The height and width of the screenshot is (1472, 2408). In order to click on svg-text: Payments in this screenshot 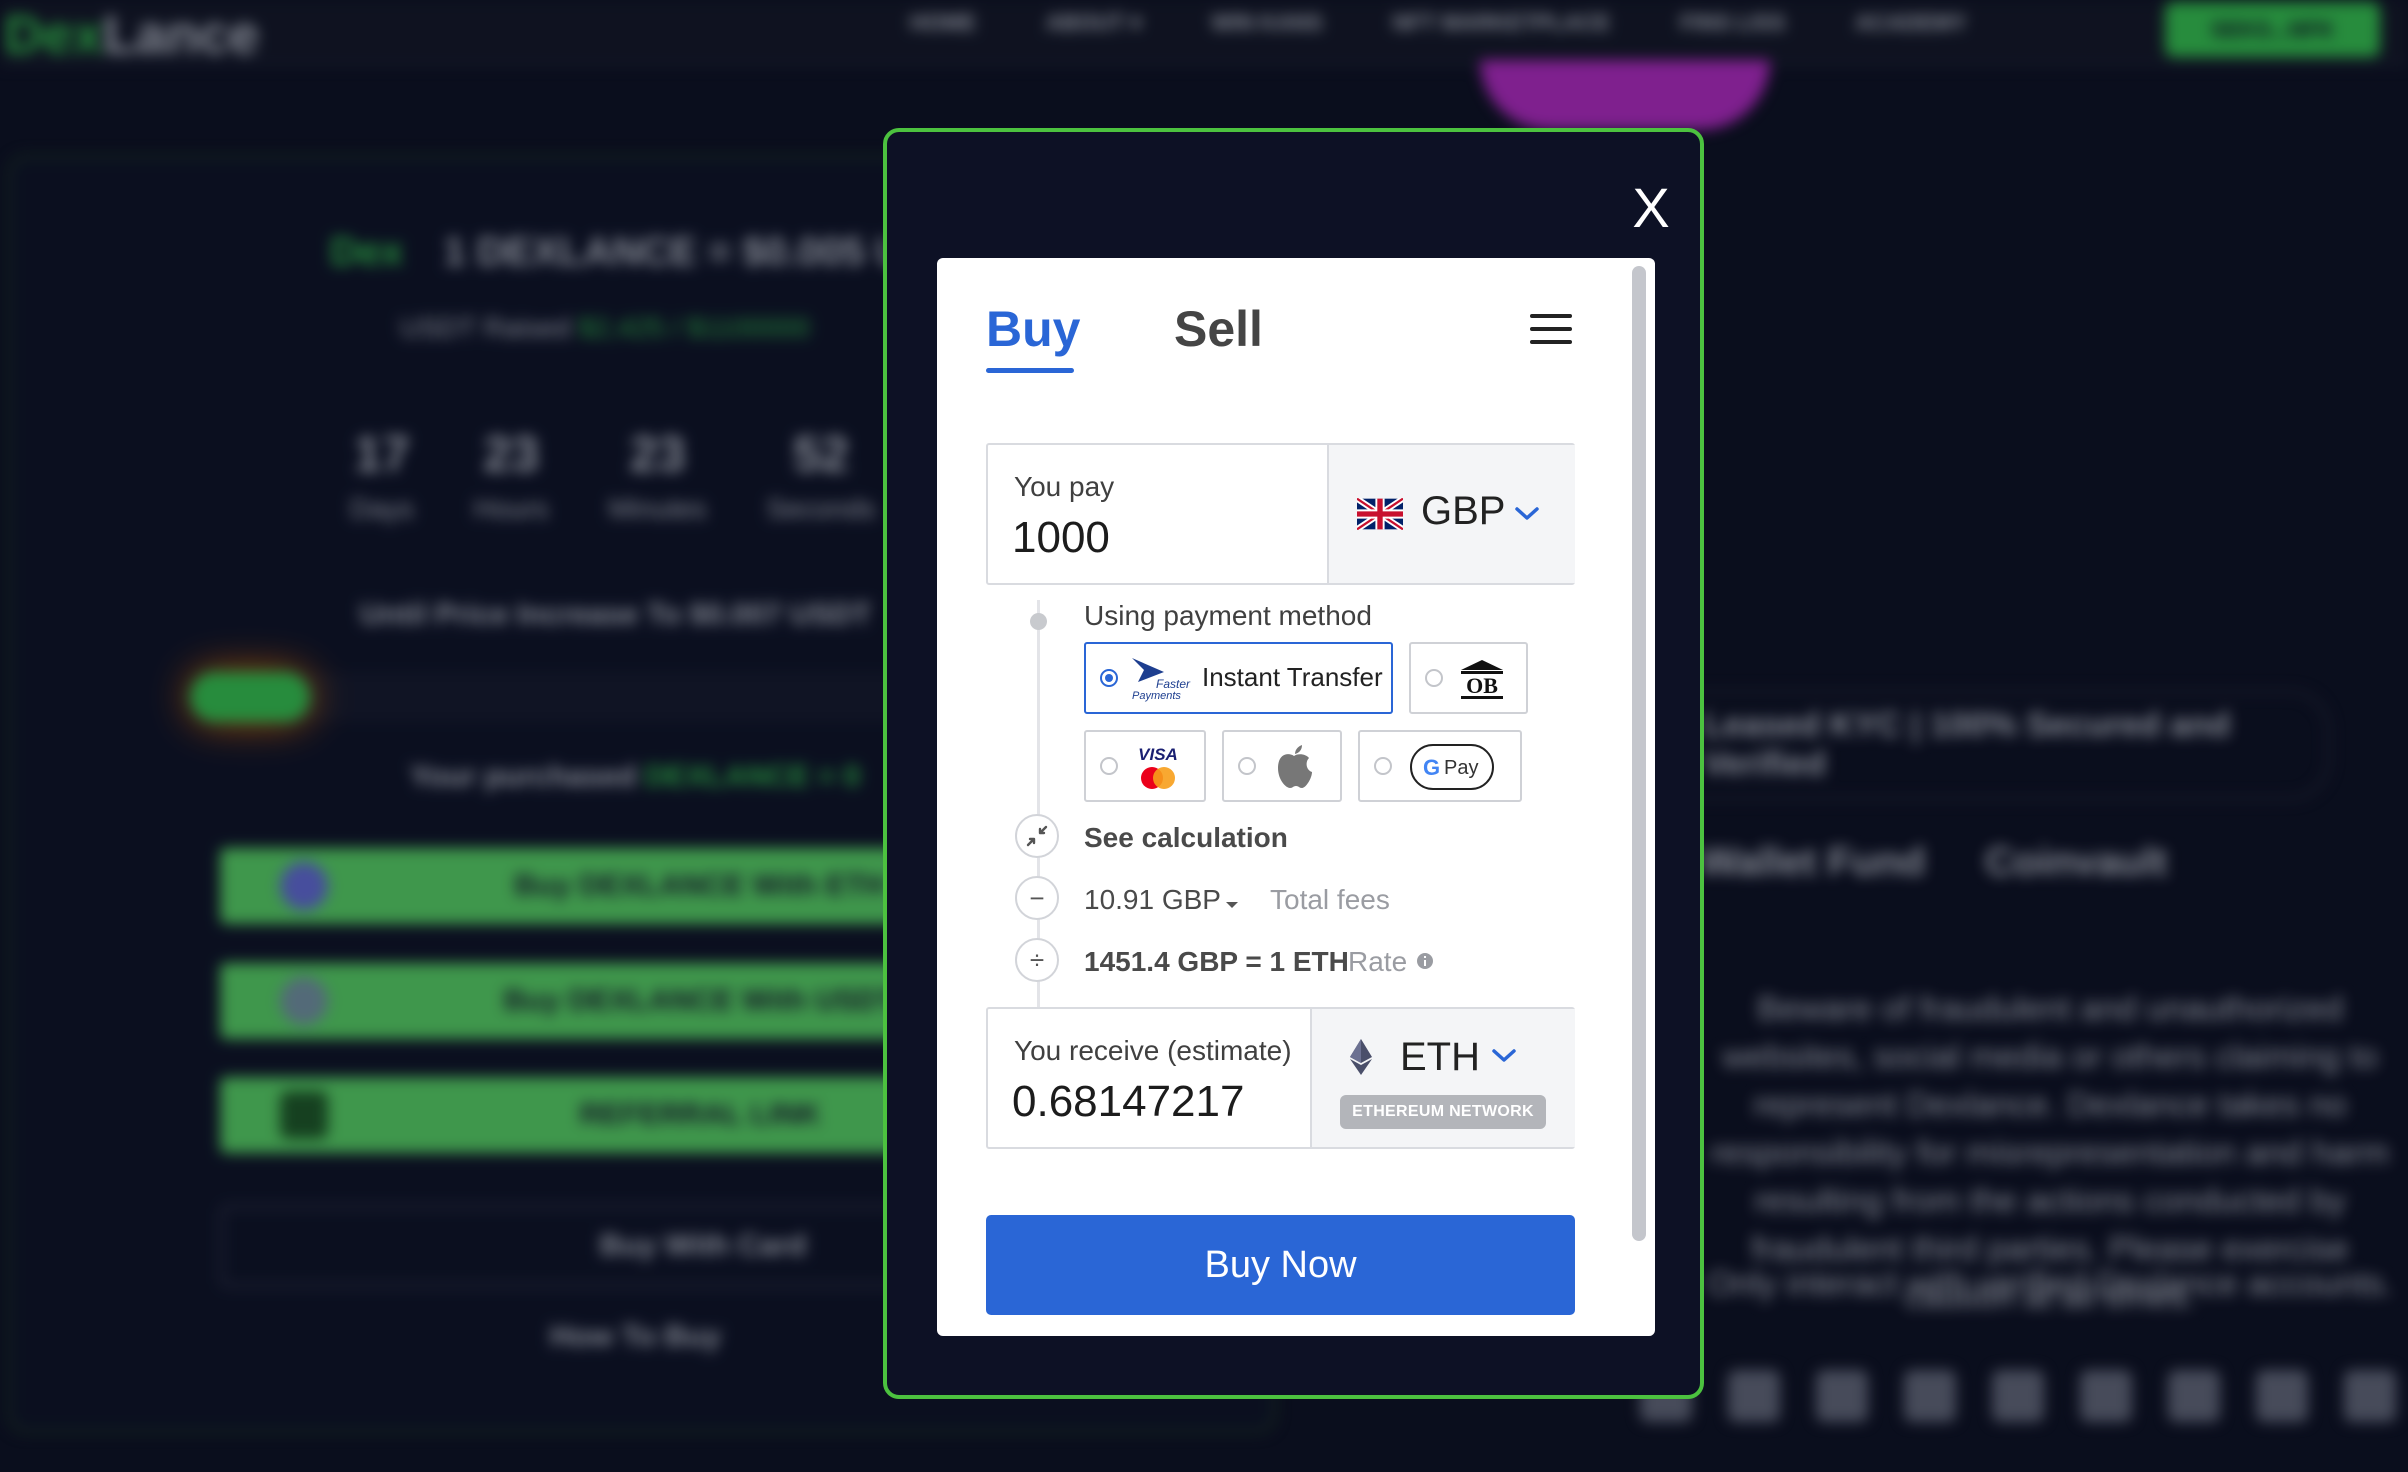, I will do `click(1156, 696)`.